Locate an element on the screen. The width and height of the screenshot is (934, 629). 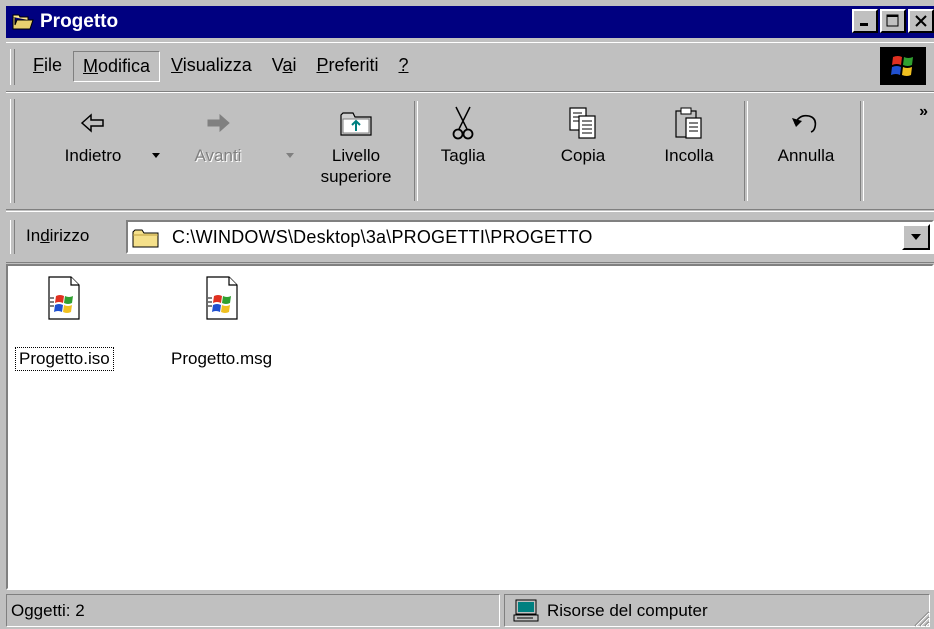
window-title: Progetto is located at coordinates (79, 21).